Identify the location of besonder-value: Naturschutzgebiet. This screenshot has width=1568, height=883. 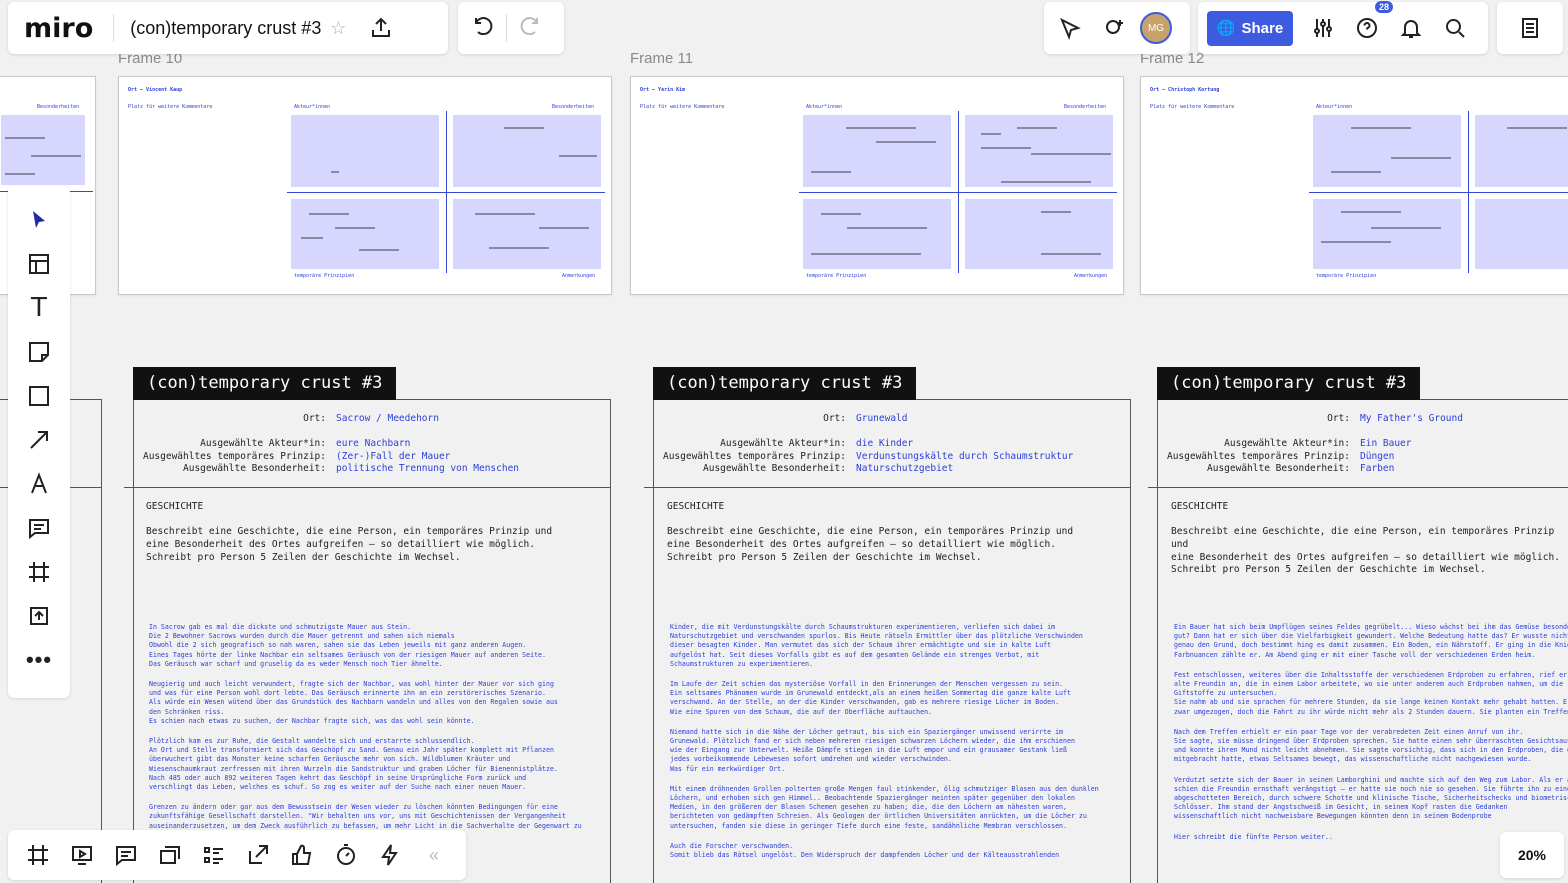
(905, 469).